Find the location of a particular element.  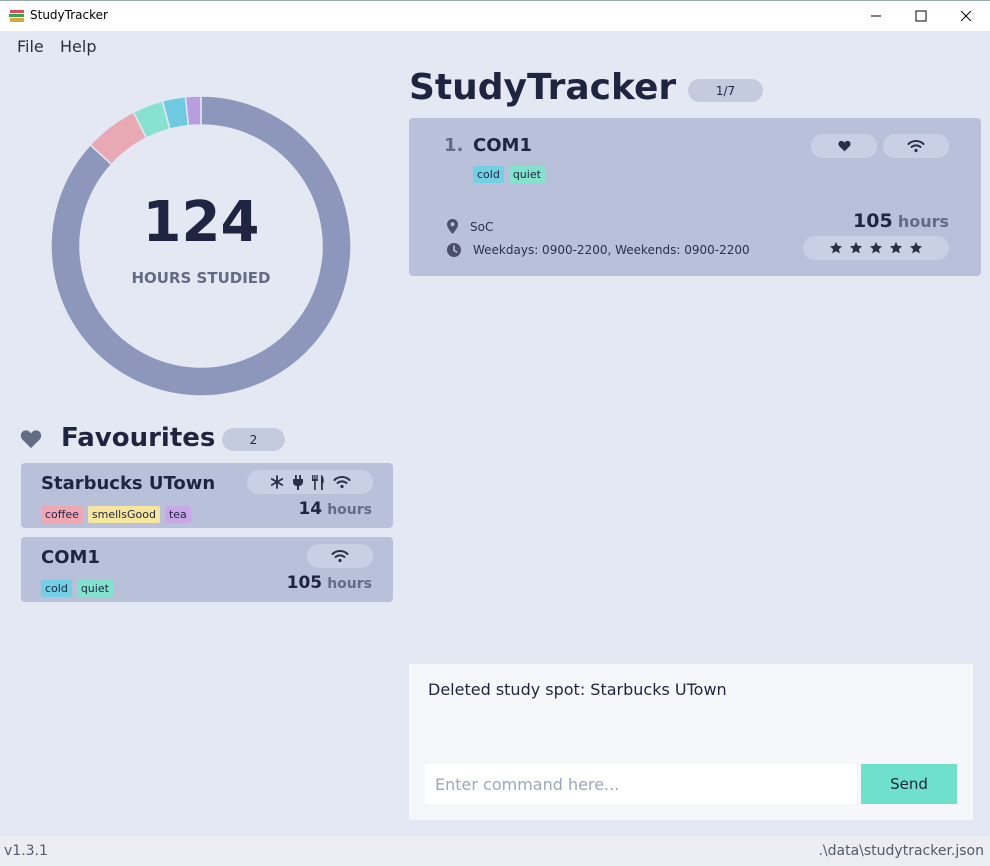

favourite-tags: cold quiet is located at coordinates (79, 587).